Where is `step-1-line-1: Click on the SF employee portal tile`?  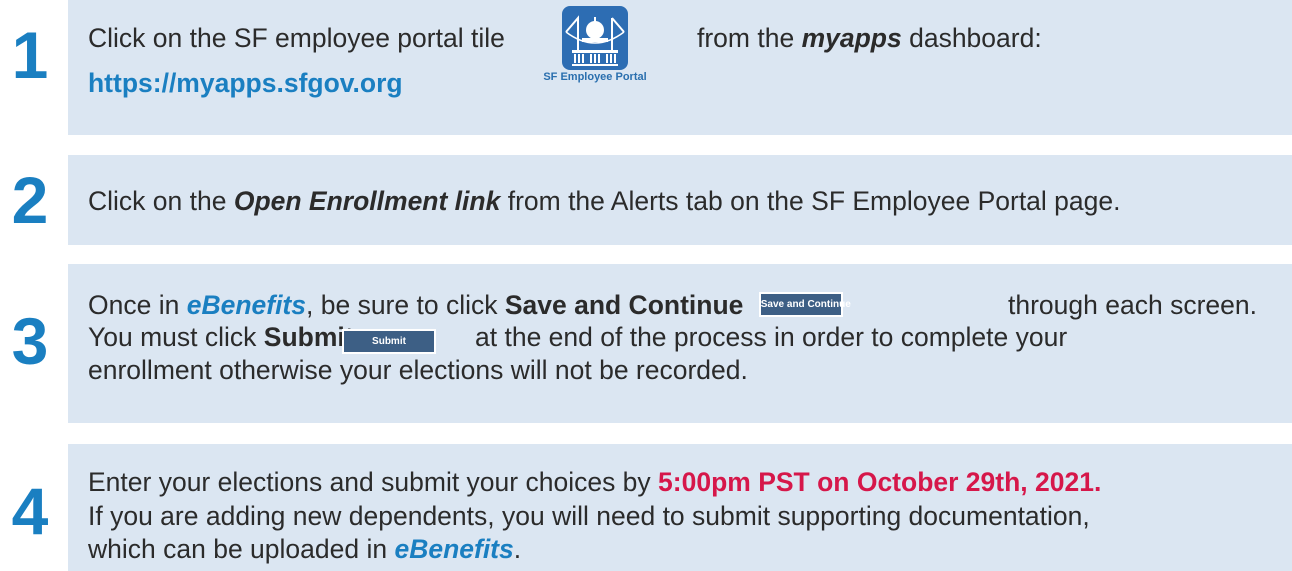 step-1-line-1: Click on the SF employee portal tile is located at coordinates (296, 38).